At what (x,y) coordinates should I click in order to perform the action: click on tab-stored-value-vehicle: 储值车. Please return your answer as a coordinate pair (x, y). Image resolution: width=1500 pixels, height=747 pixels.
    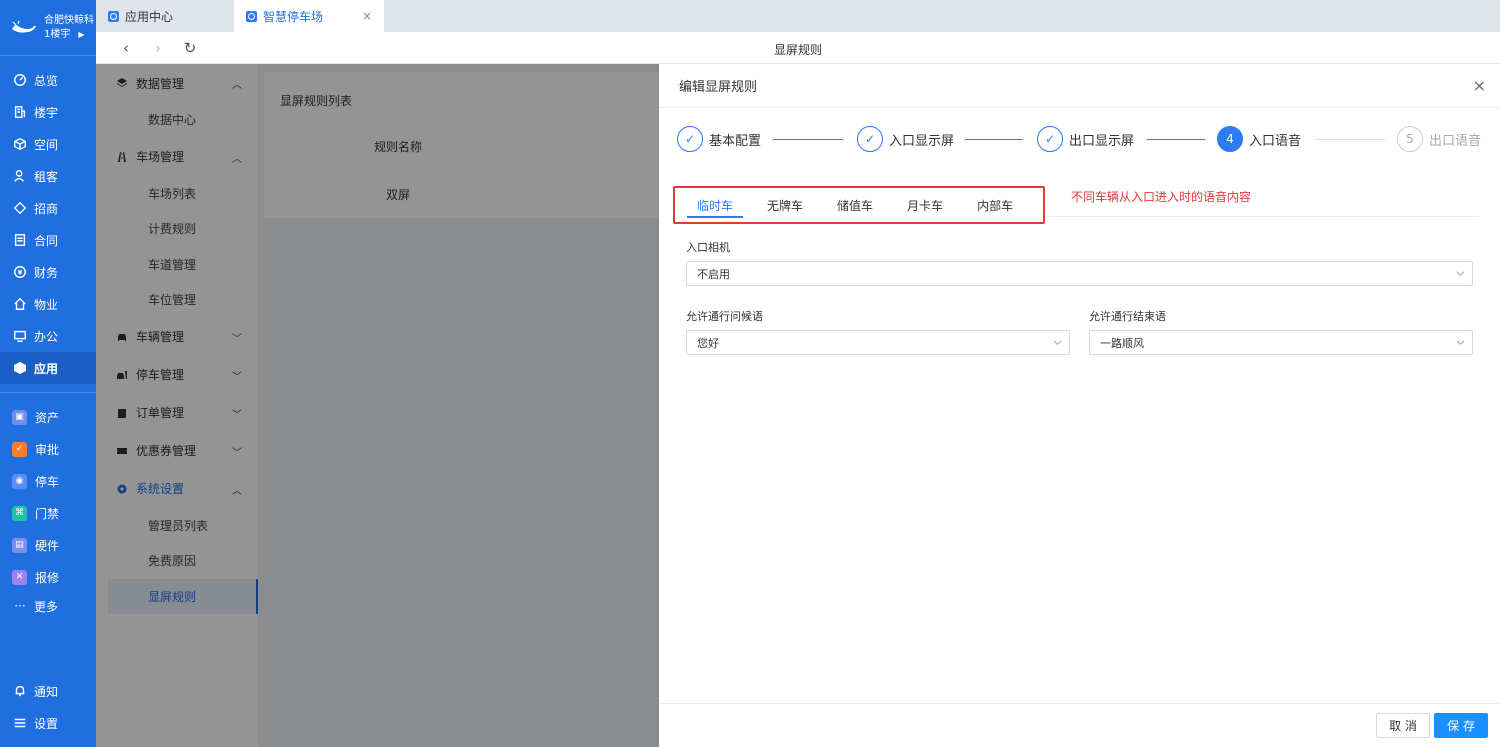
    Looking at the image, I should click on (855, 205).